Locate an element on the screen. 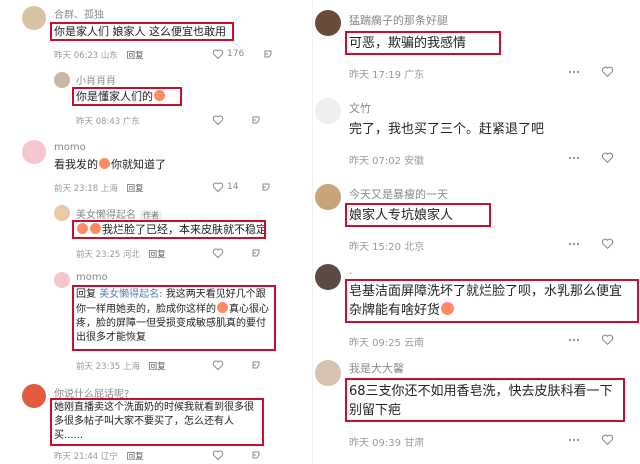 The image size is (640, 464). timestamp: 前天 23:18 is located at coordinates (76, 189).